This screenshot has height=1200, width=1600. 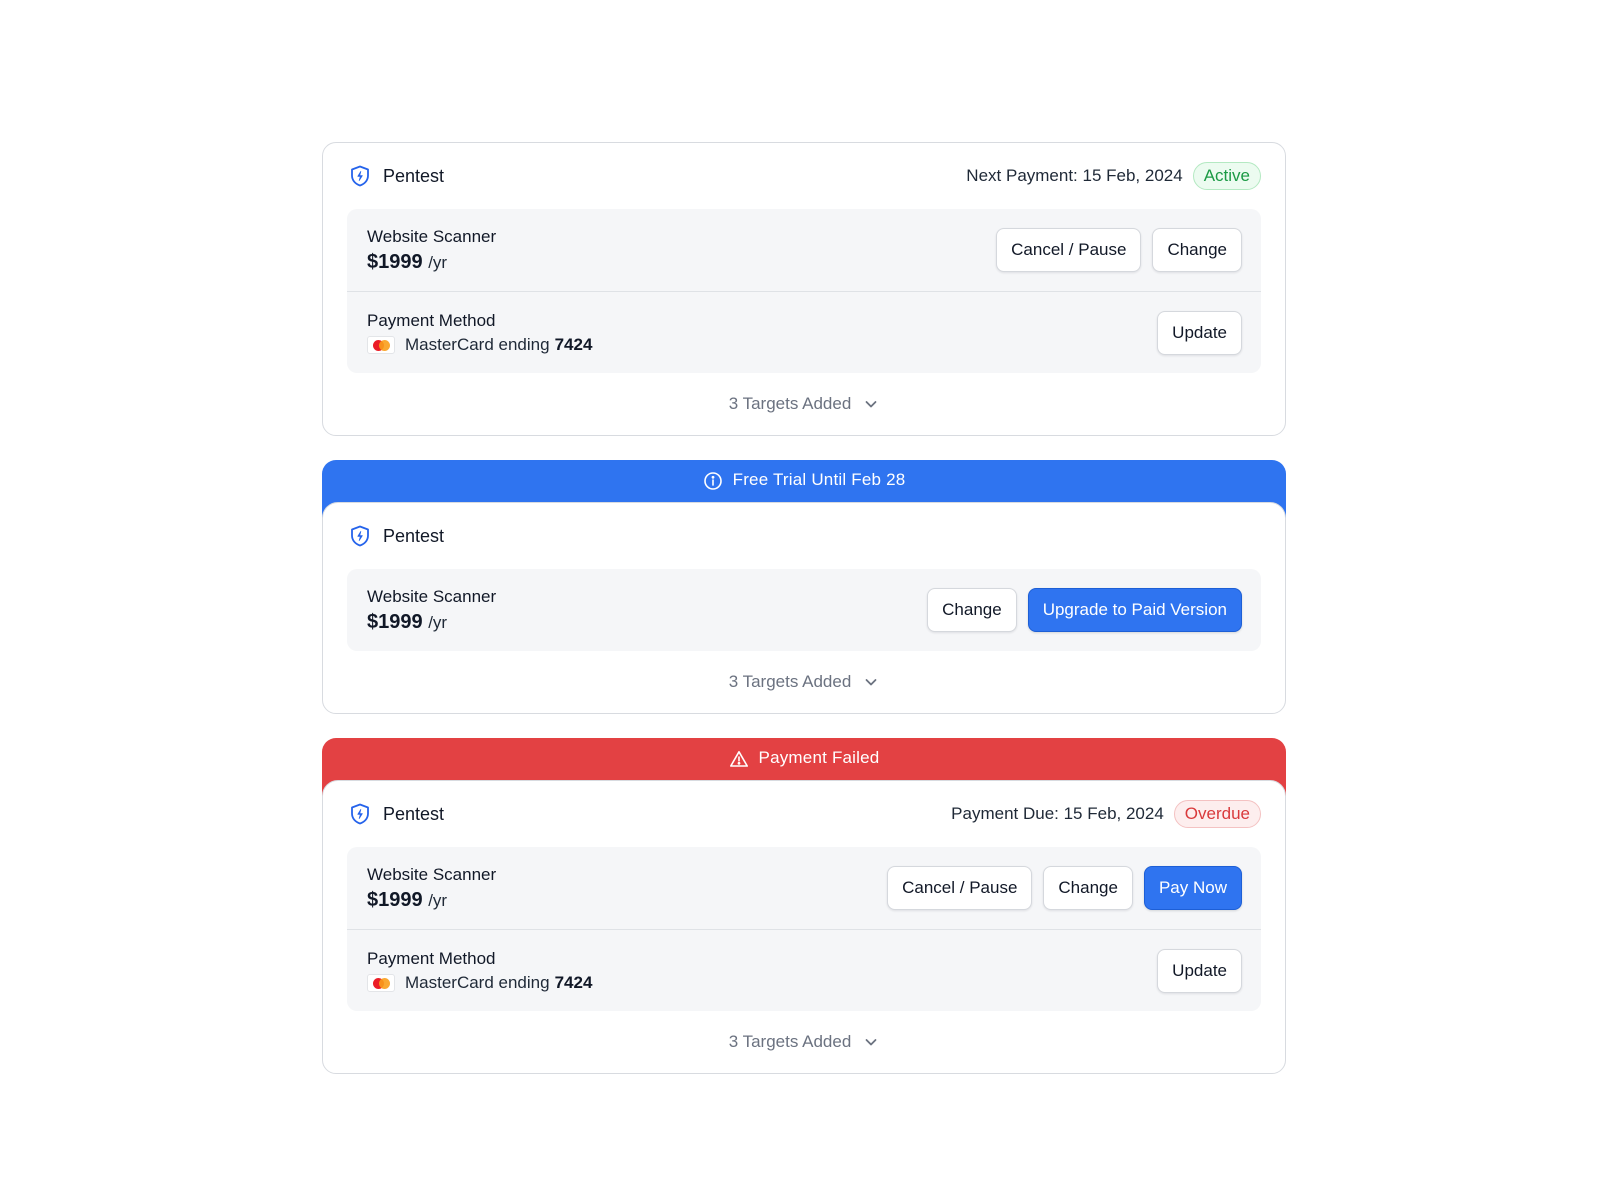 I want to click on pay-now-button: Pay Now, so click(x=1192, y=888).